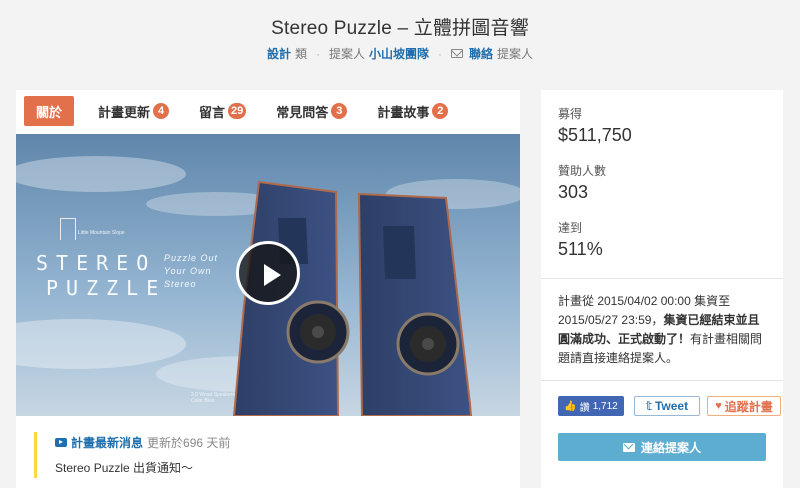 The height and width of the screenshot is (488, 800). What do you see at coordinates (481, 53) in the screenshot?
I see `contact-link: 聯絡` at bounding box center [481, 53].